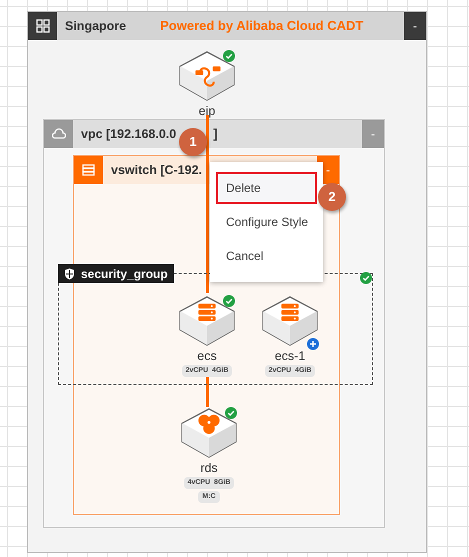 This screenshot has height=557, width=469. Describe the element at coordinates (266, 188) in the screenshot. I see `menu-item: Delete` at that location.